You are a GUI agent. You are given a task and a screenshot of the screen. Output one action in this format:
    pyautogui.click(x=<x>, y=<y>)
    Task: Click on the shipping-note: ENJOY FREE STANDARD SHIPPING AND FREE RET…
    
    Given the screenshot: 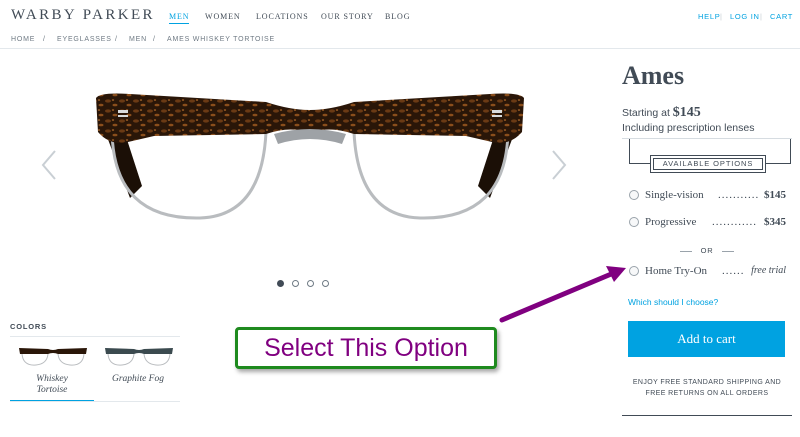 What is the action you would take?
    pyautogui.click(x=707, y=388)
    